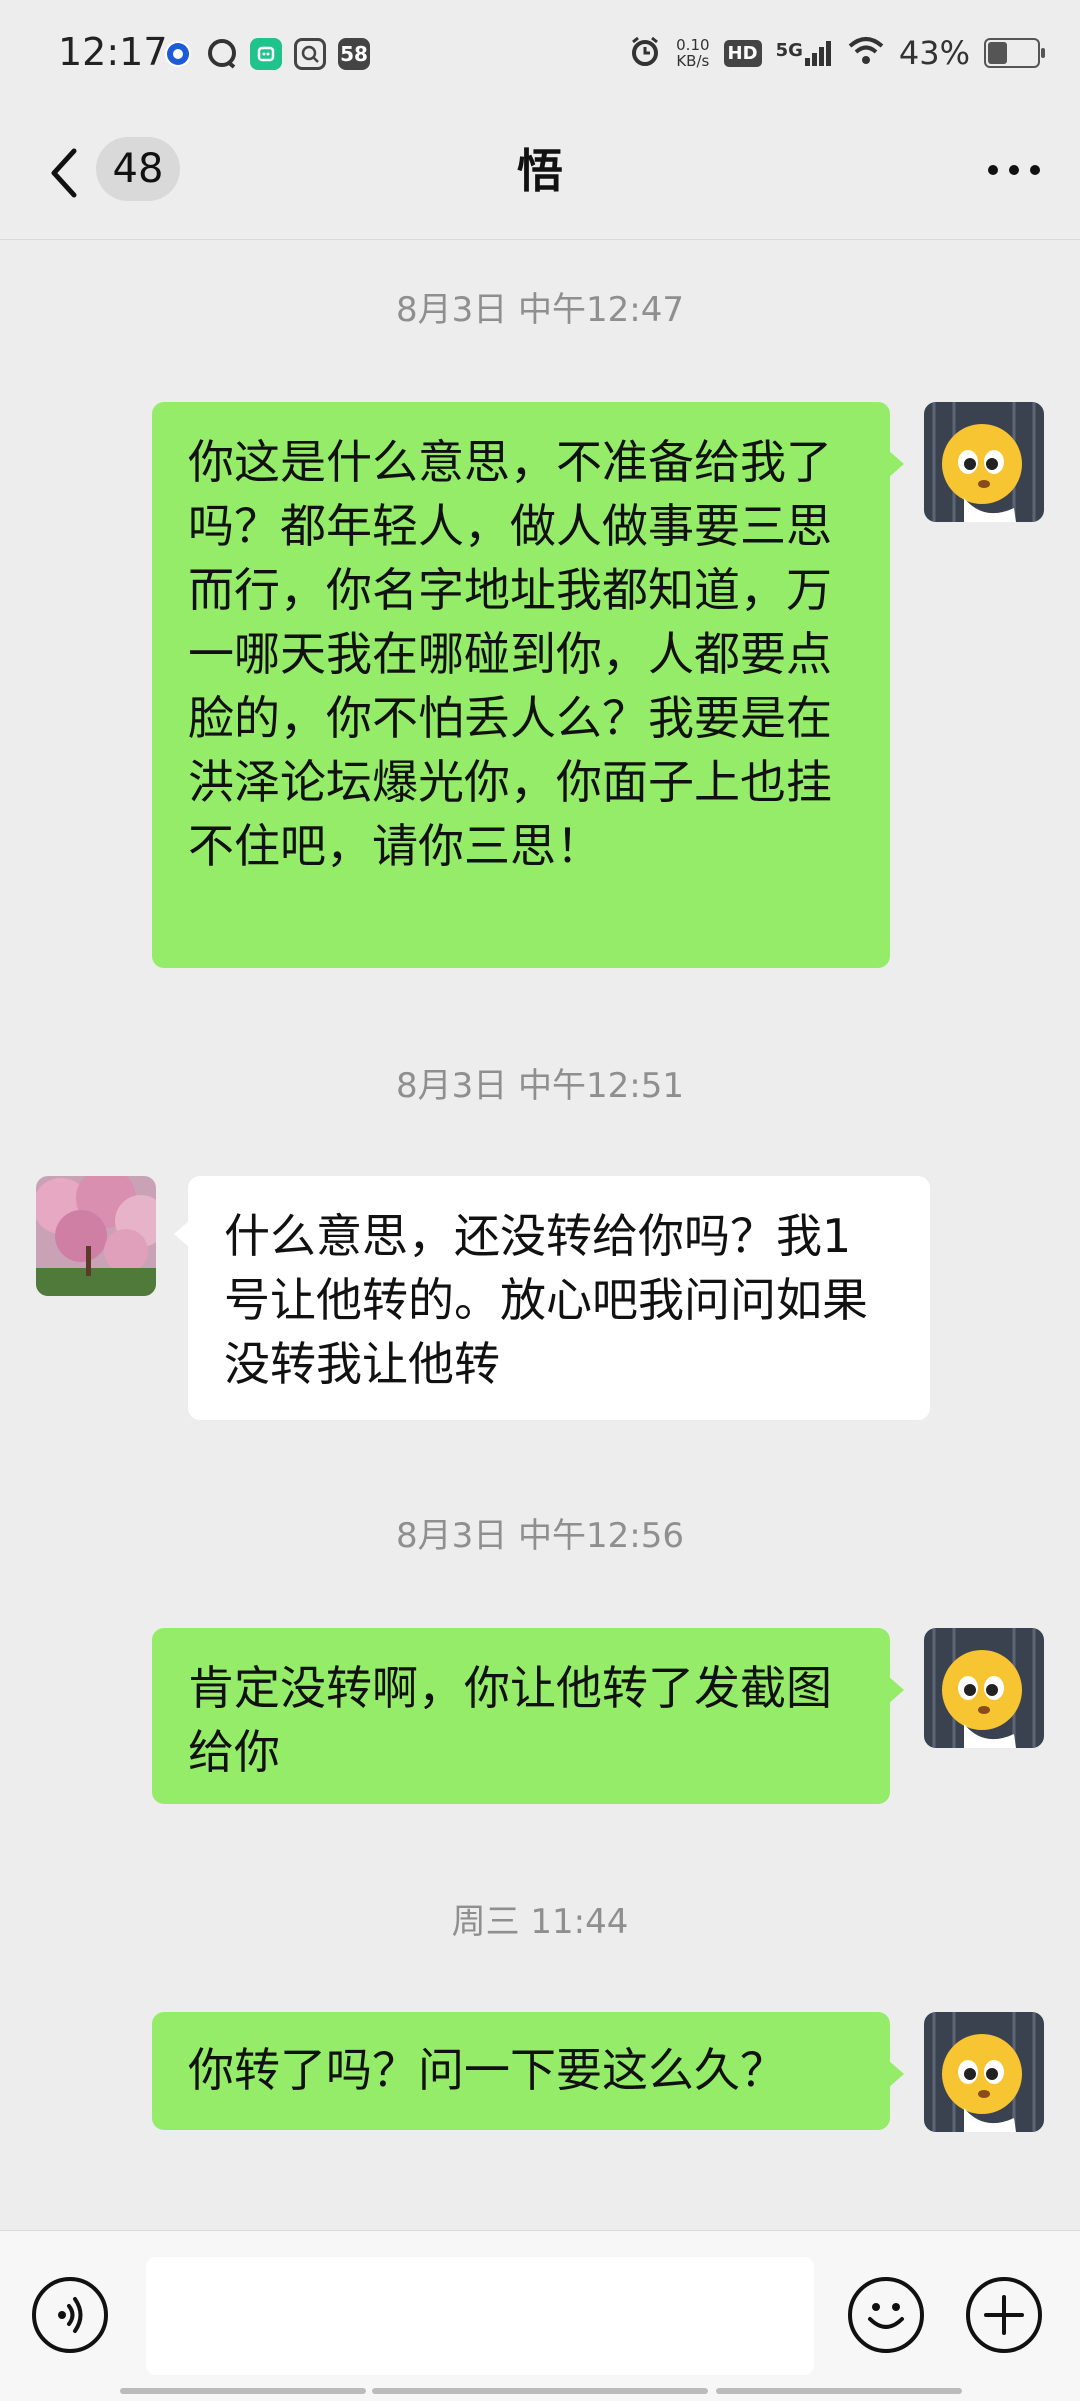  Describe the element at coordinates (804, 53) in the screenshot. I see `cell-signal-icon: 5G` at that location.